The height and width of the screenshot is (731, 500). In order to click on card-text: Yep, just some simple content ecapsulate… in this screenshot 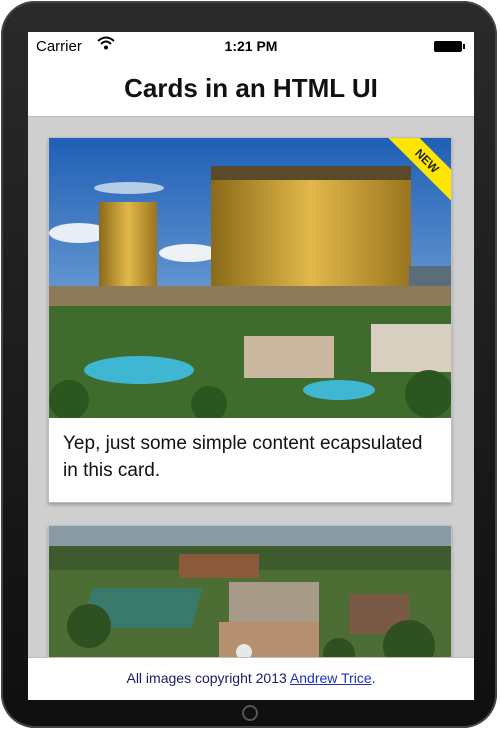, I will do `click(243, 457)`.